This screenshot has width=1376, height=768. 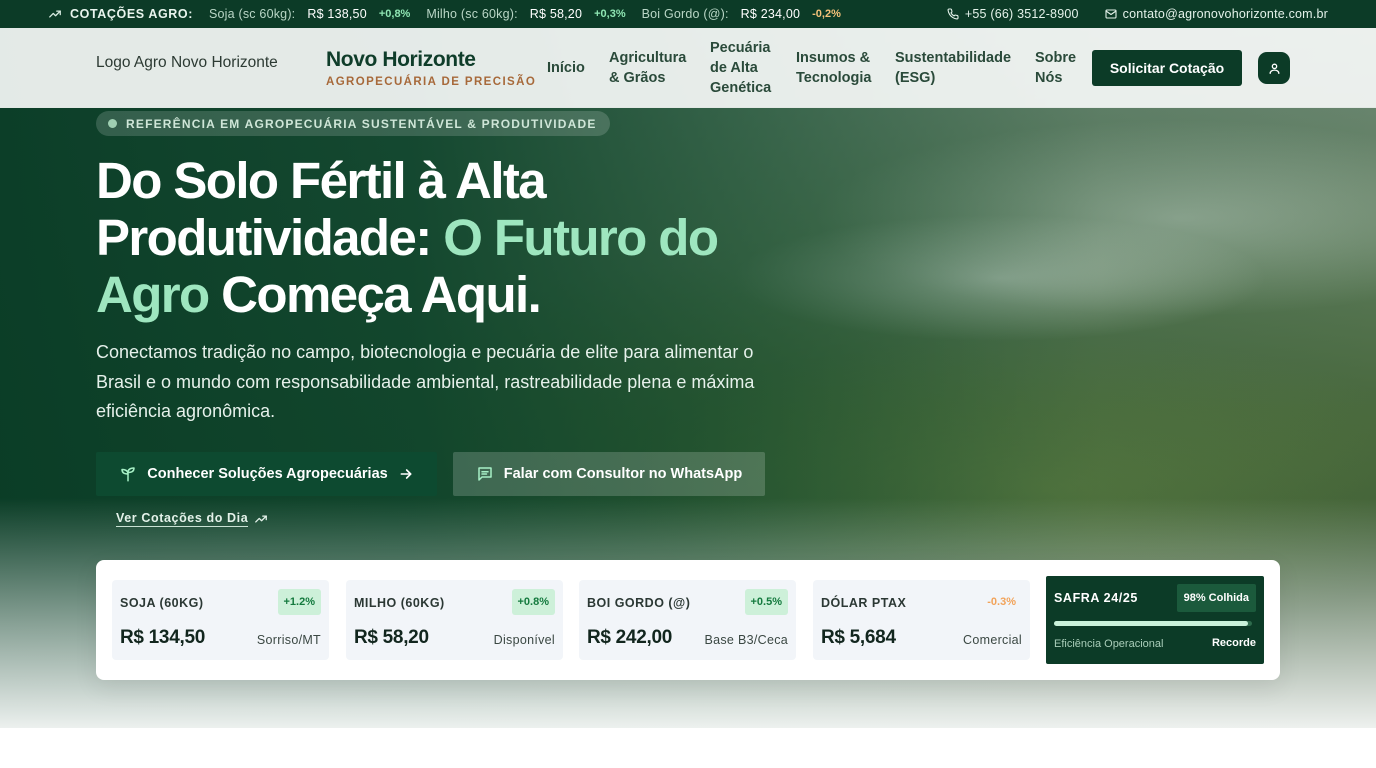 What do you see at coordinates (128, 474) in the screenshot?
I see `sprout-icon` at bounding box center [128, 474].